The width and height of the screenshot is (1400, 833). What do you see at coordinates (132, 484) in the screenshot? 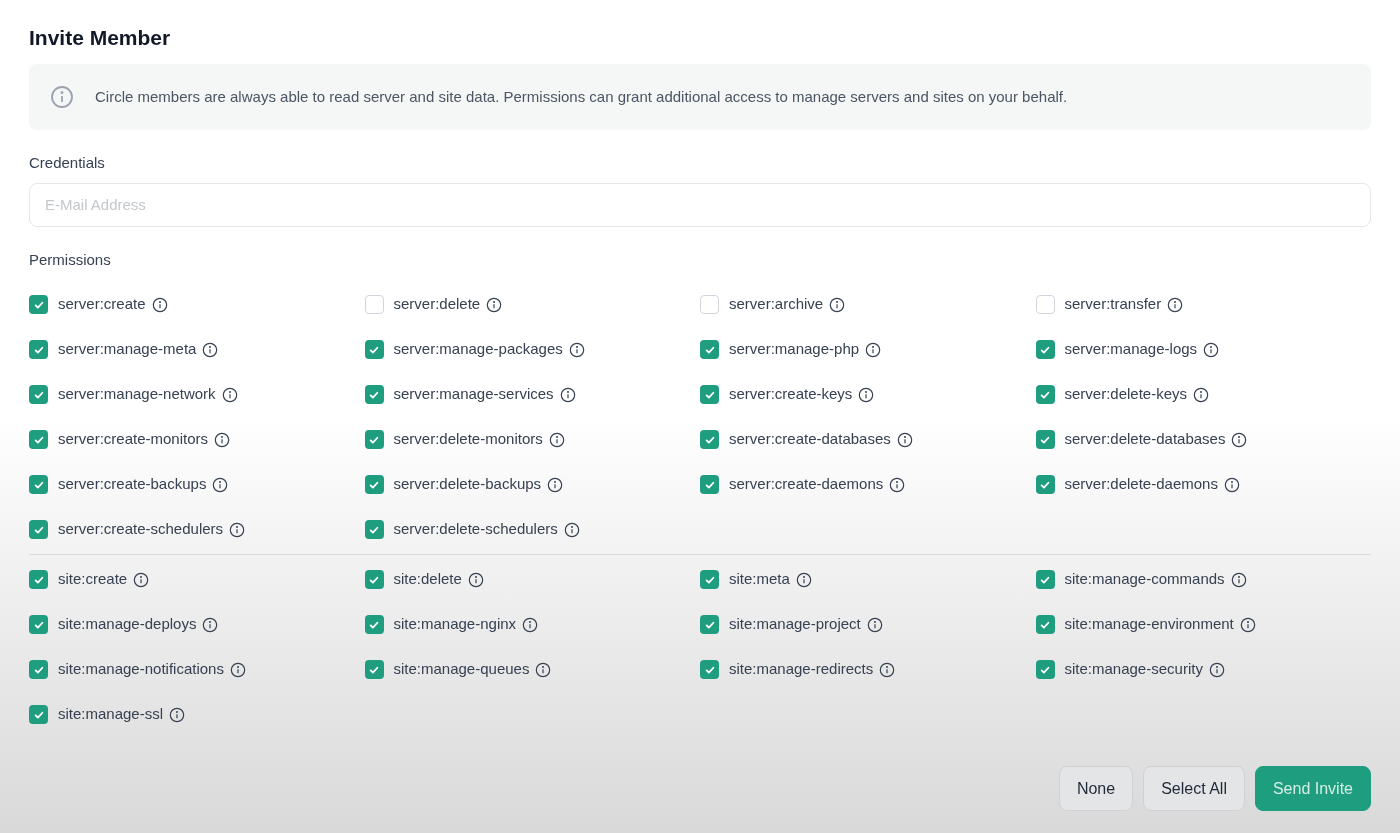
I see `permission-label: server:create-backups` at bounding box center [132, 484].